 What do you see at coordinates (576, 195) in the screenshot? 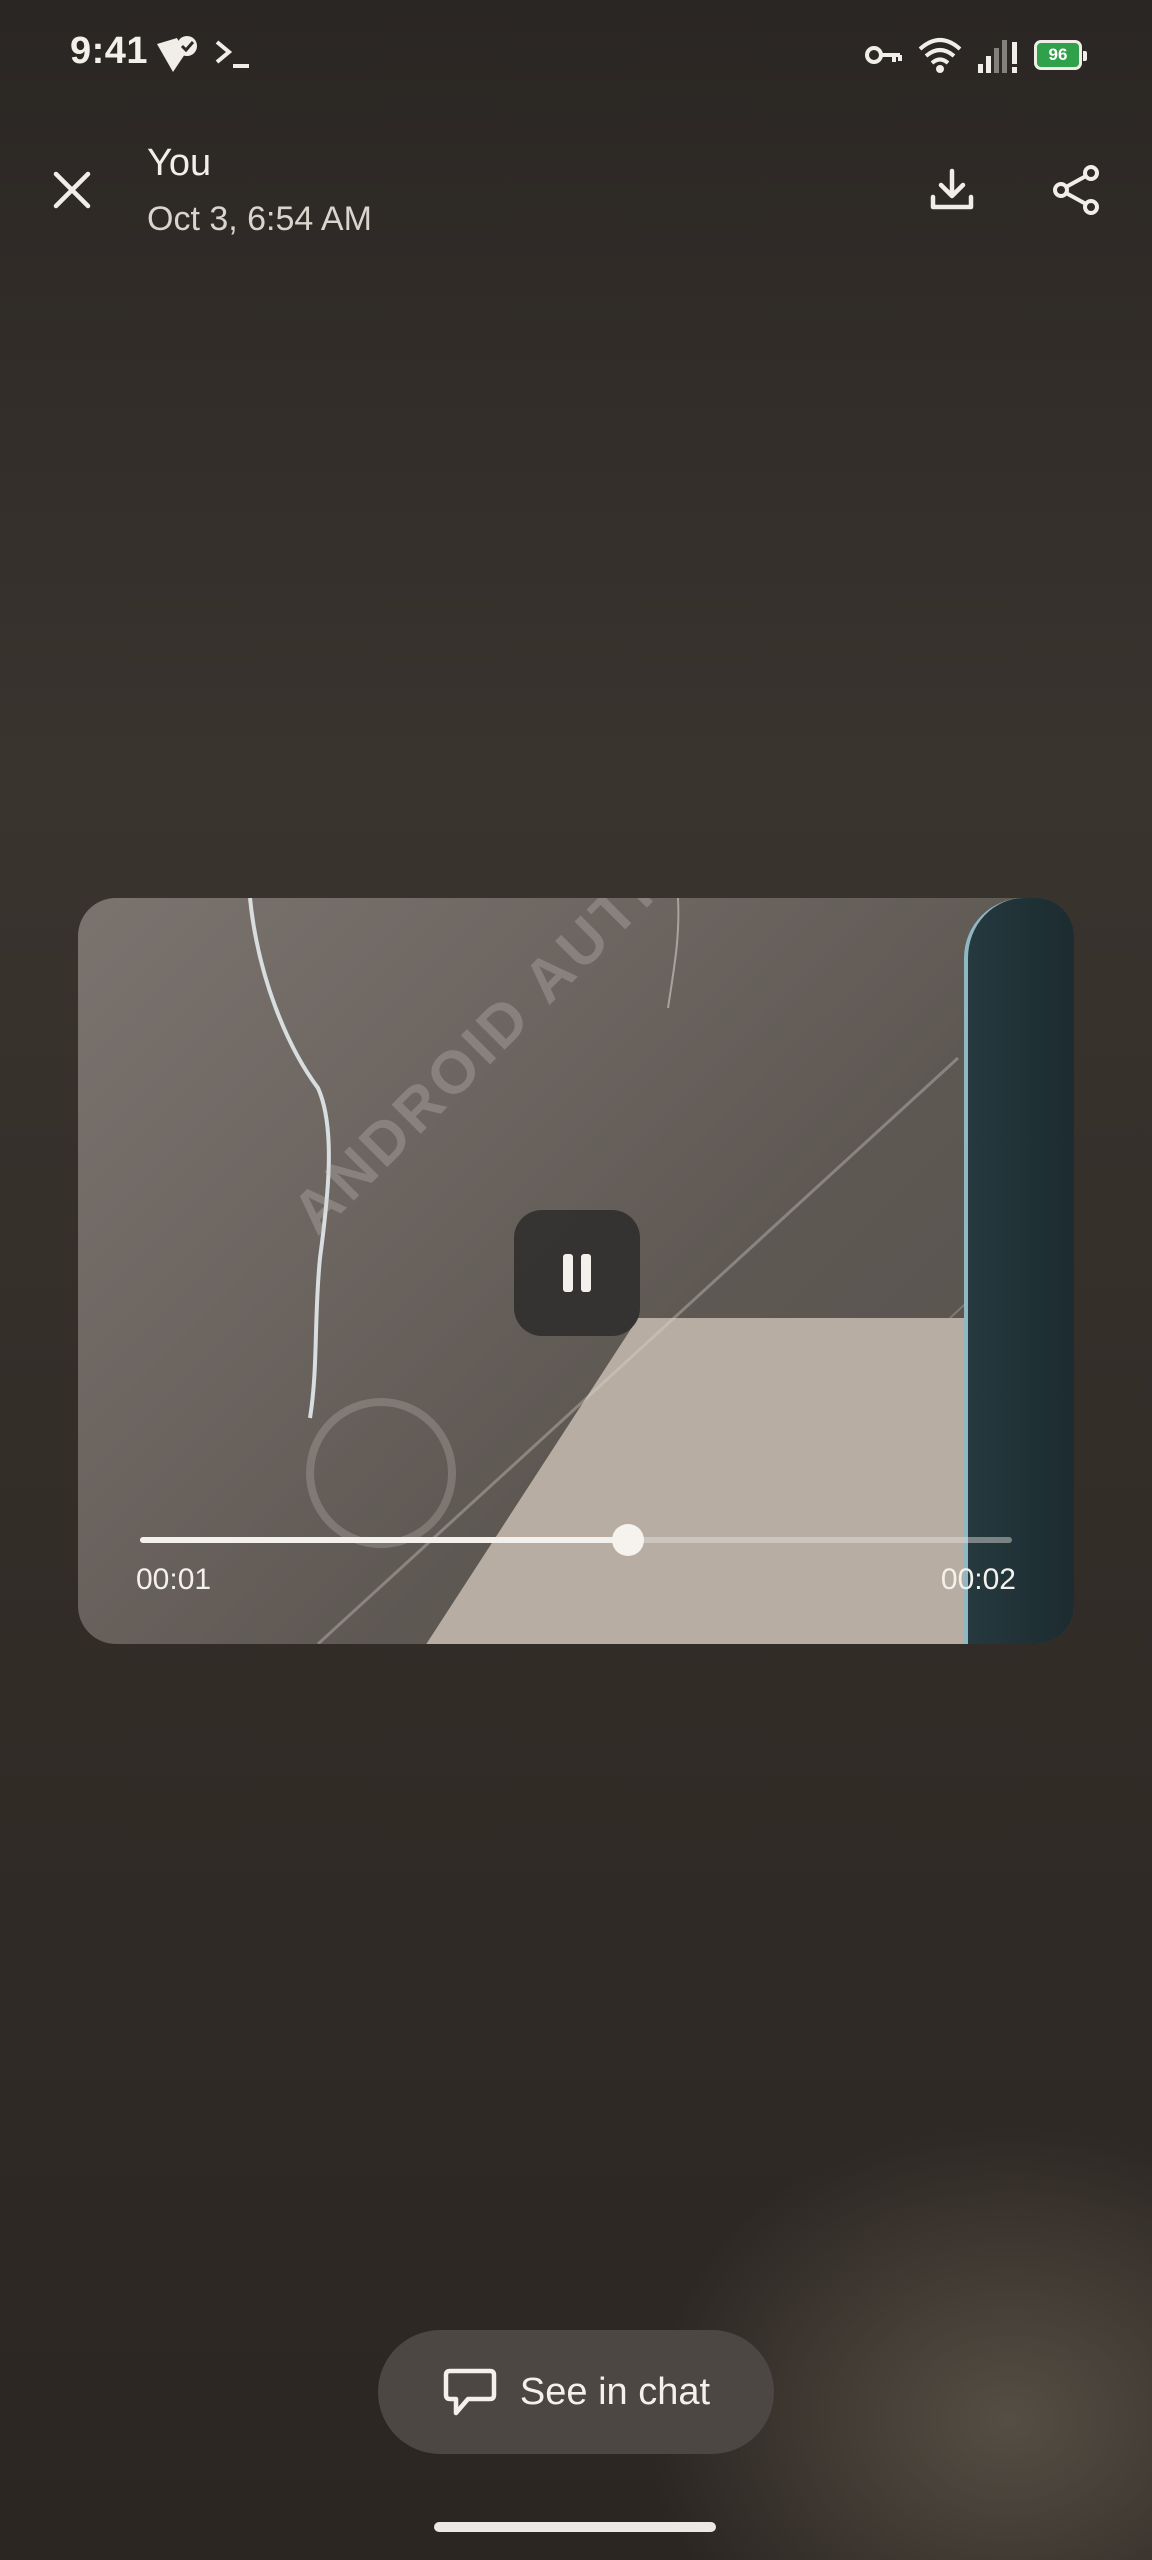
I see `top-app-bar: You Oct 3, 6:54 AM` at bounding box center [576, 195].